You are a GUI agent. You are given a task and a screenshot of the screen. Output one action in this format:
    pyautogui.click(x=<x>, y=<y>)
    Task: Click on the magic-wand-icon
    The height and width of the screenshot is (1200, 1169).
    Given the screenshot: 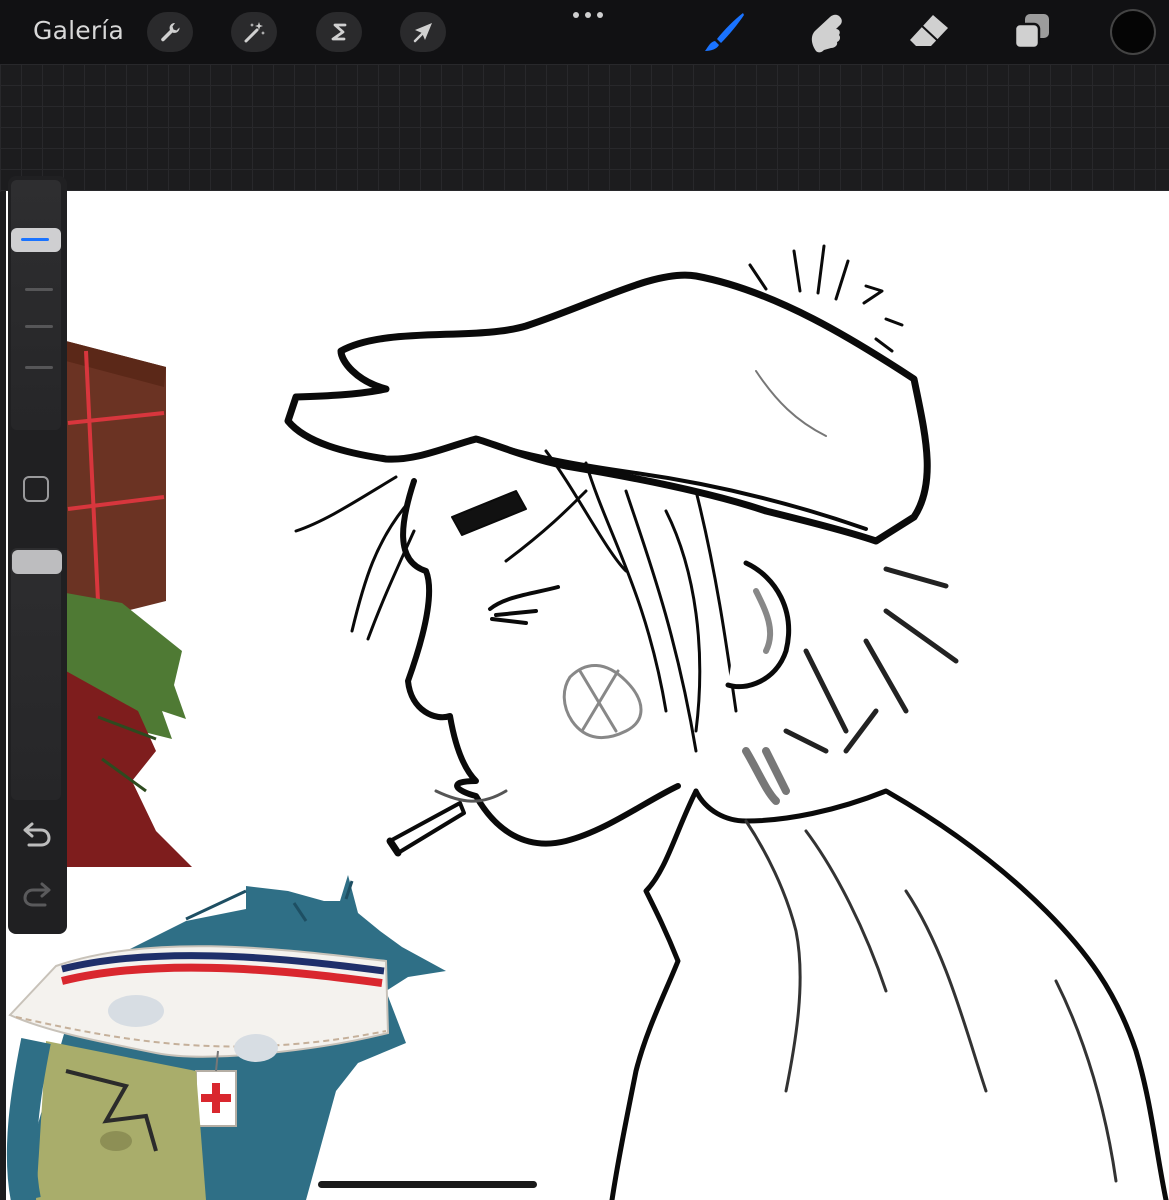 What is the action you would take?
    pyautogui.click(x=254, y=32)
    